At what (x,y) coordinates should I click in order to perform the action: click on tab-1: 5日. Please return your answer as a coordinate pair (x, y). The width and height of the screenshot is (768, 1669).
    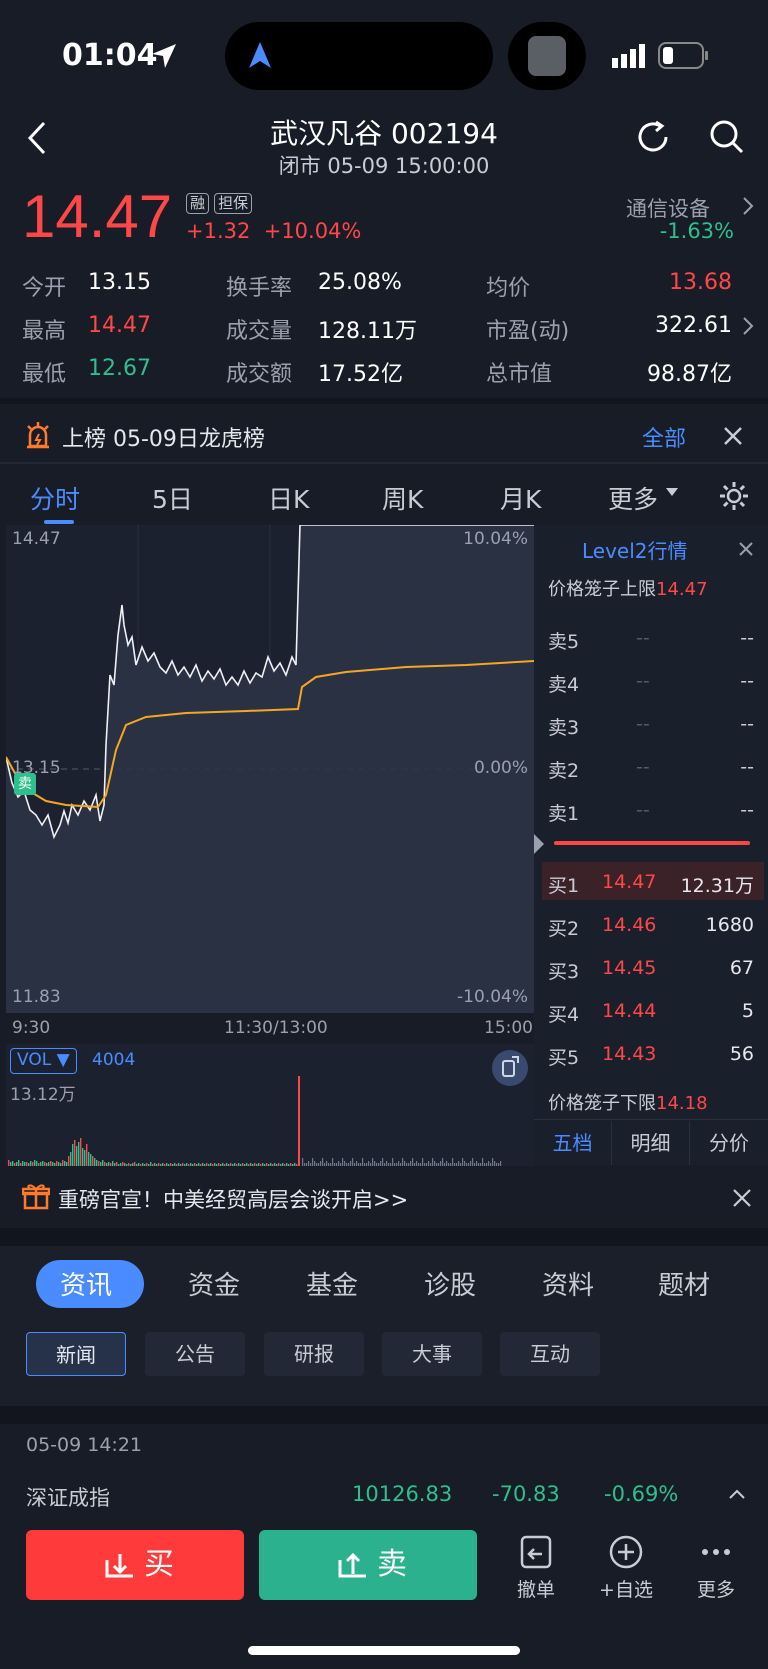
    Looking at the image, I should click on (172, 498).